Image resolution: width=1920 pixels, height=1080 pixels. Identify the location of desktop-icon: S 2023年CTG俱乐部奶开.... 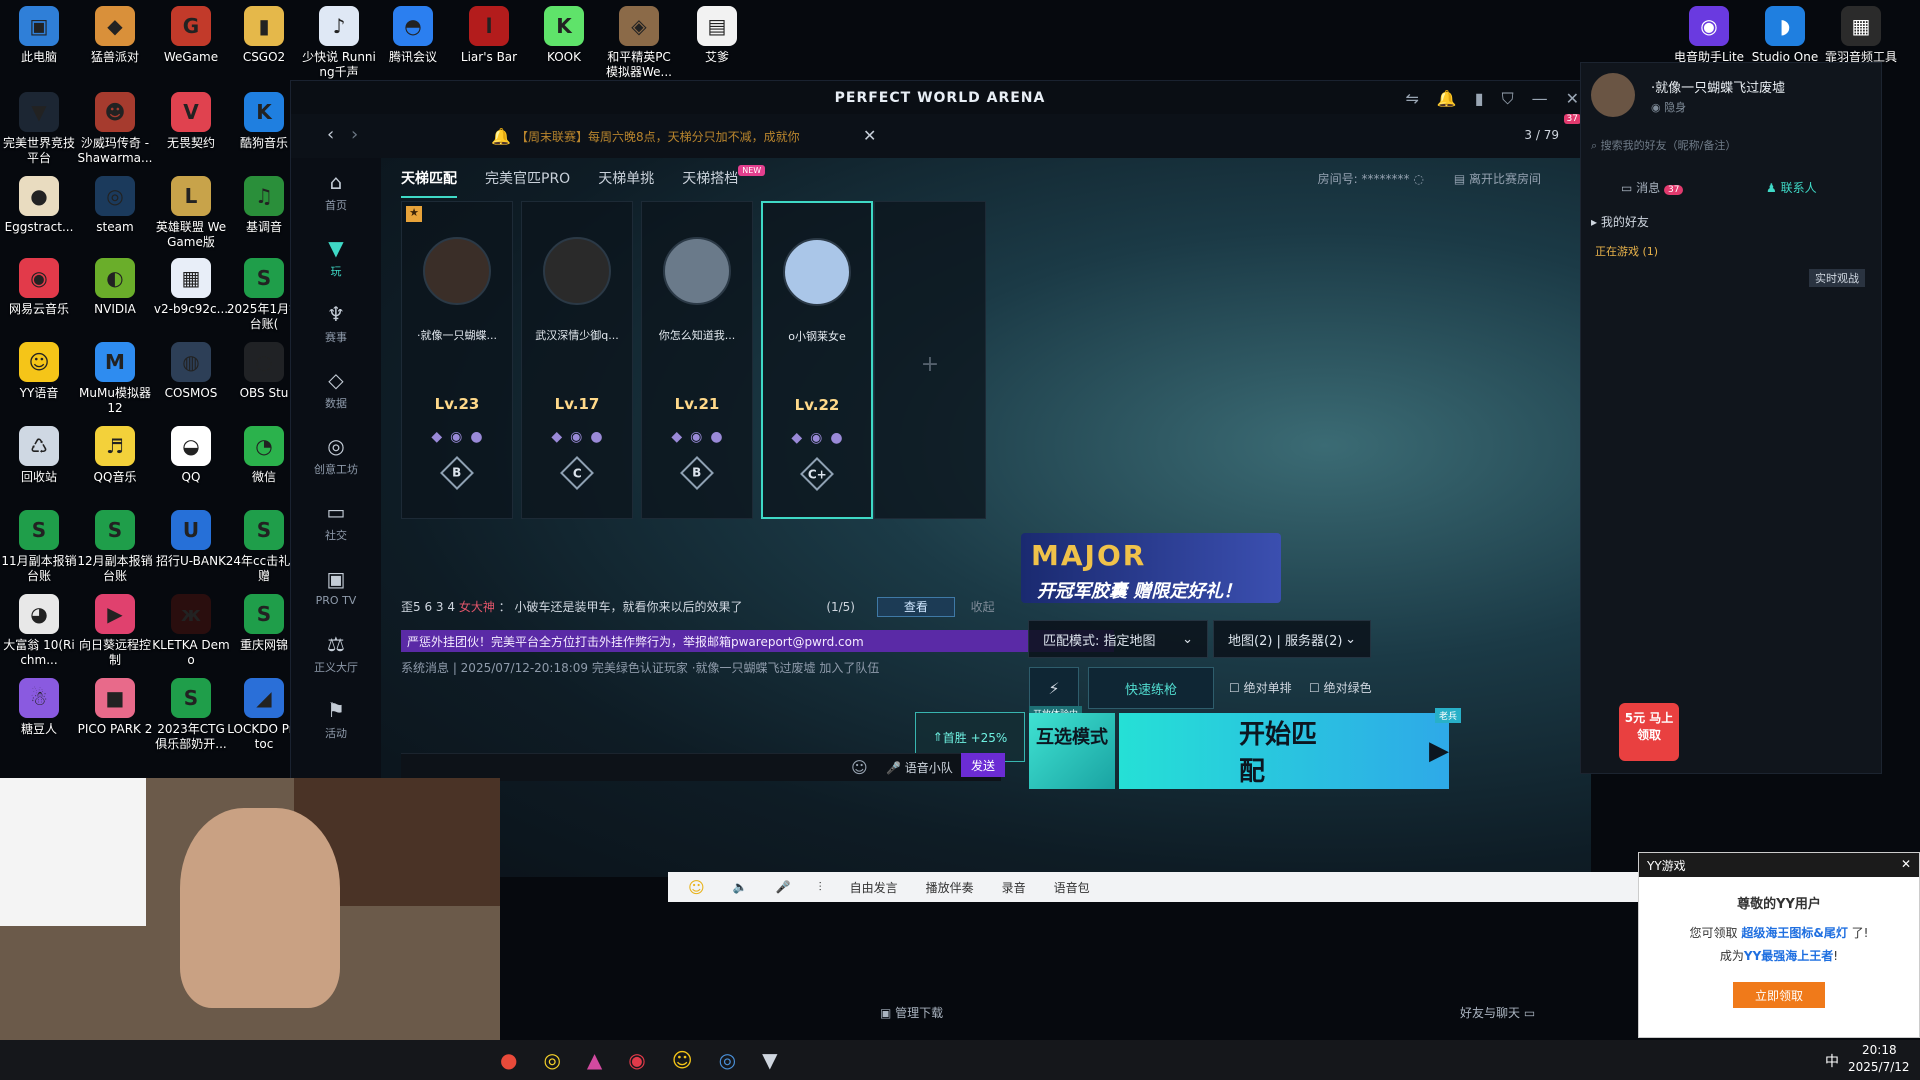
(191, 715).